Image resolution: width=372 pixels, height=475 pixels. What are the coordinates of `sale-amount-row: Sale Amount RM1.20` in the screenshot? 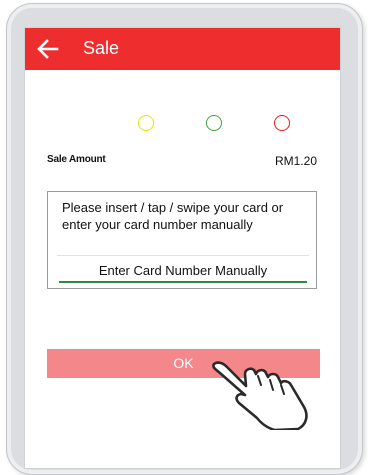 It's located at (182, 162).